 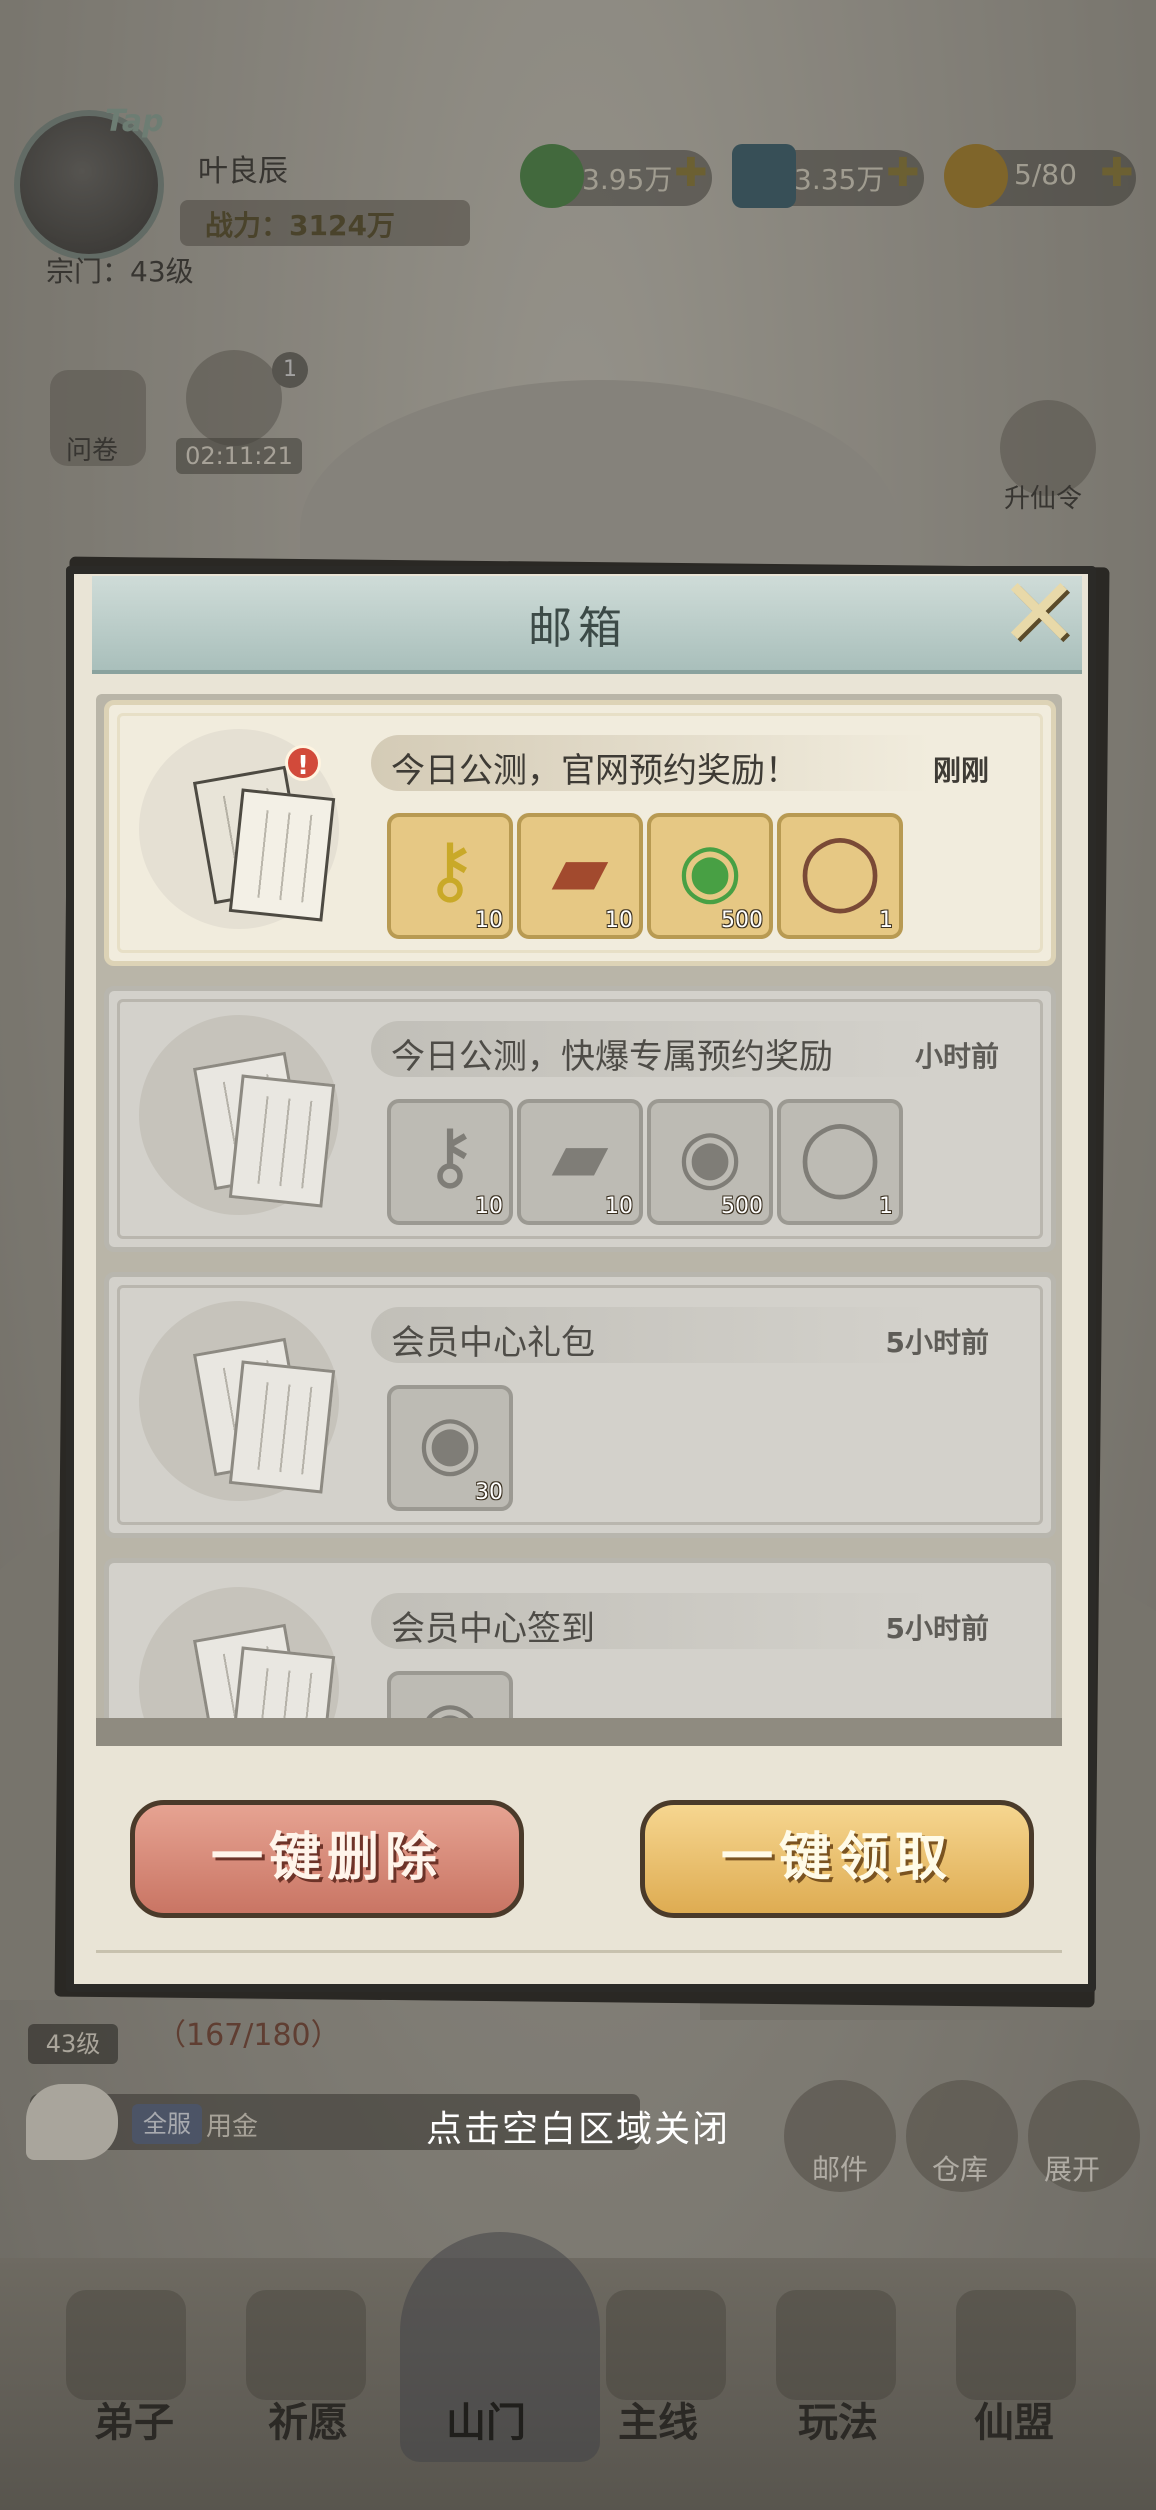 I want to click on mail-title: 会员中心签到, so click(x=493, y=1629).